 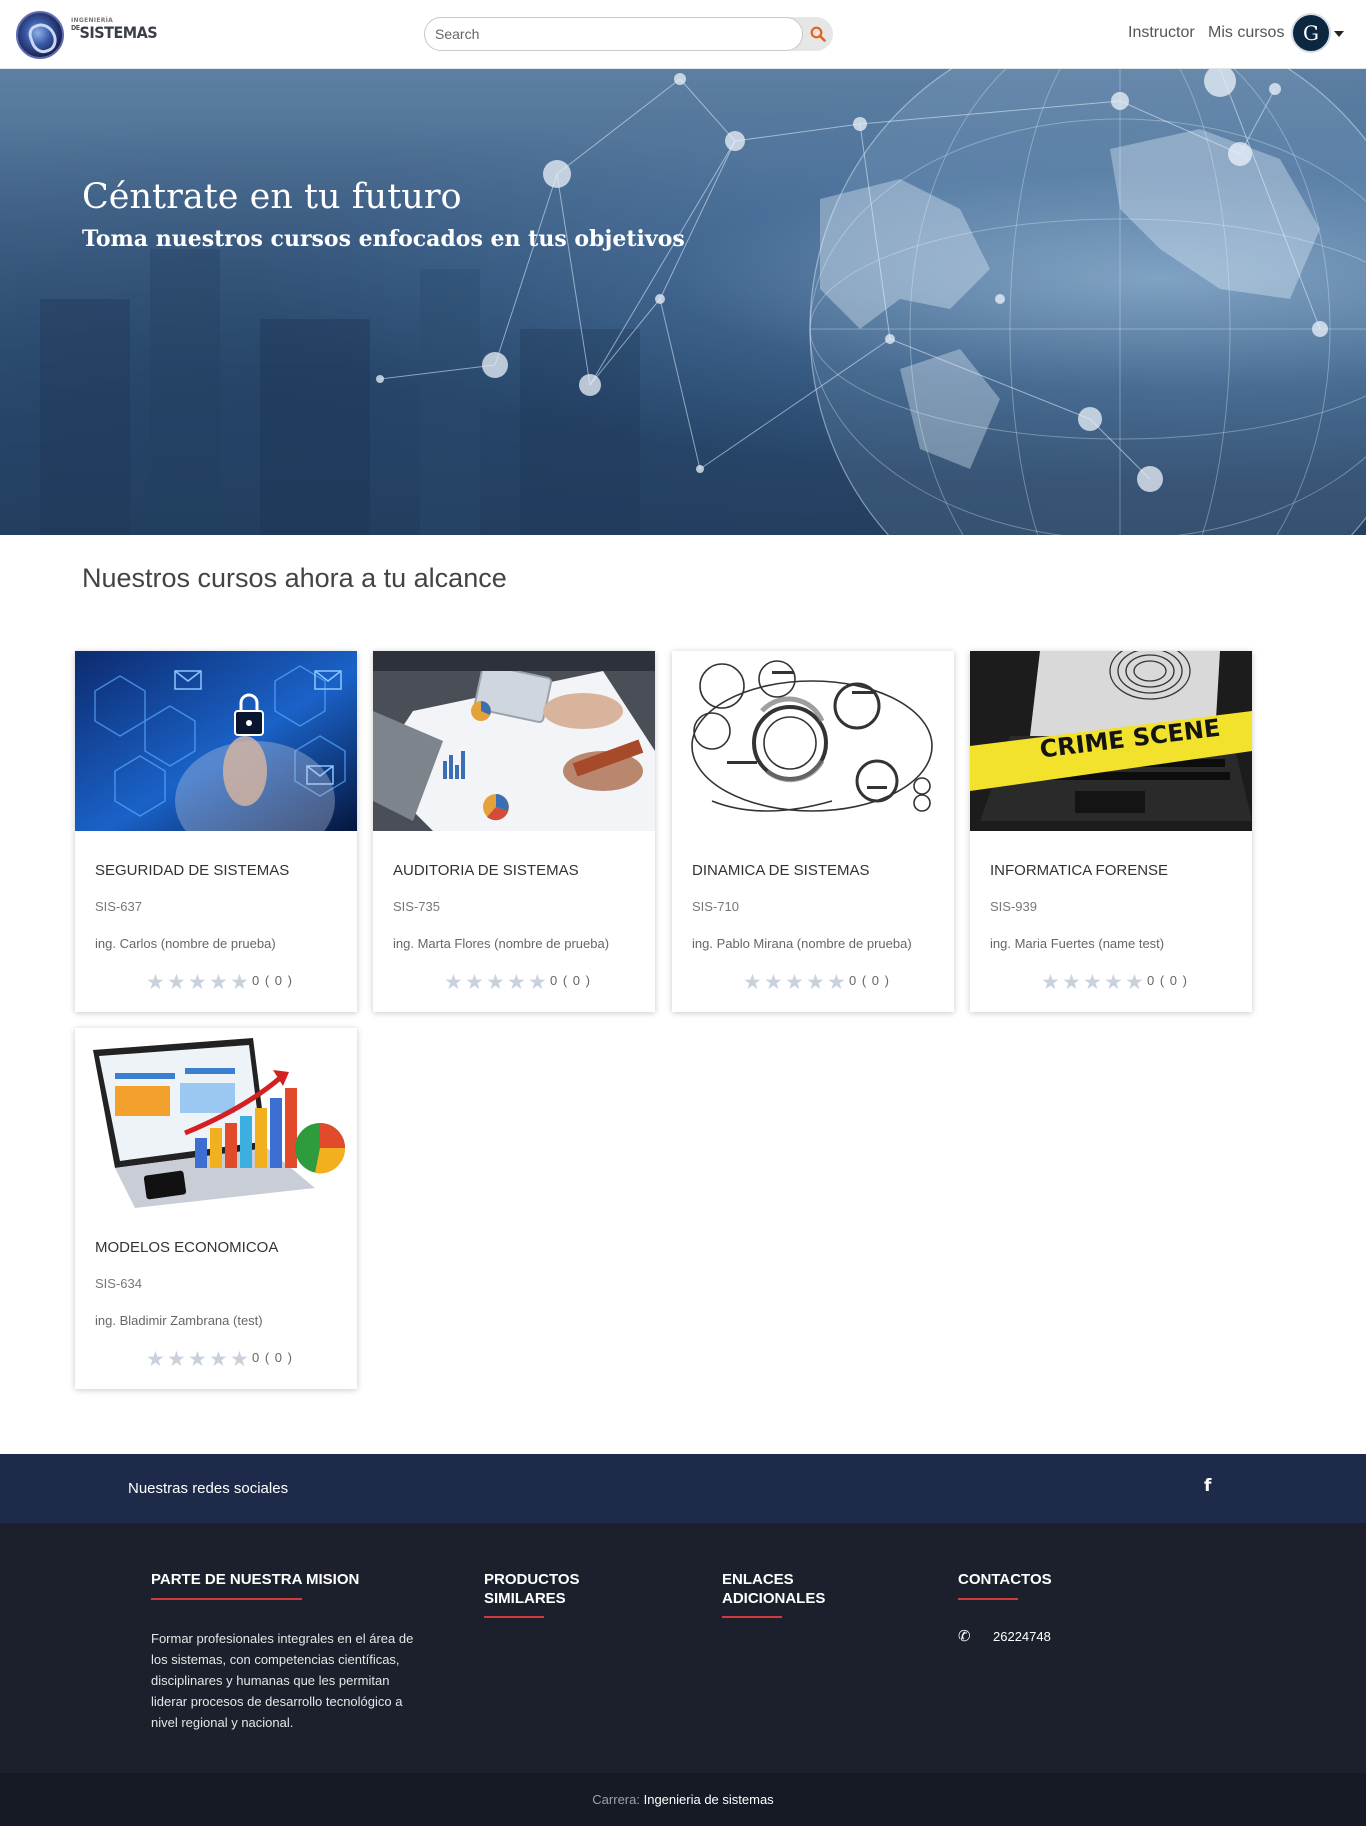 What do you see at coordinates (802, 943) in the screenshot?
I see `course-teacher: ing. Pablo Mirana (nombre de prueba)` at bounding box center [802, 943].